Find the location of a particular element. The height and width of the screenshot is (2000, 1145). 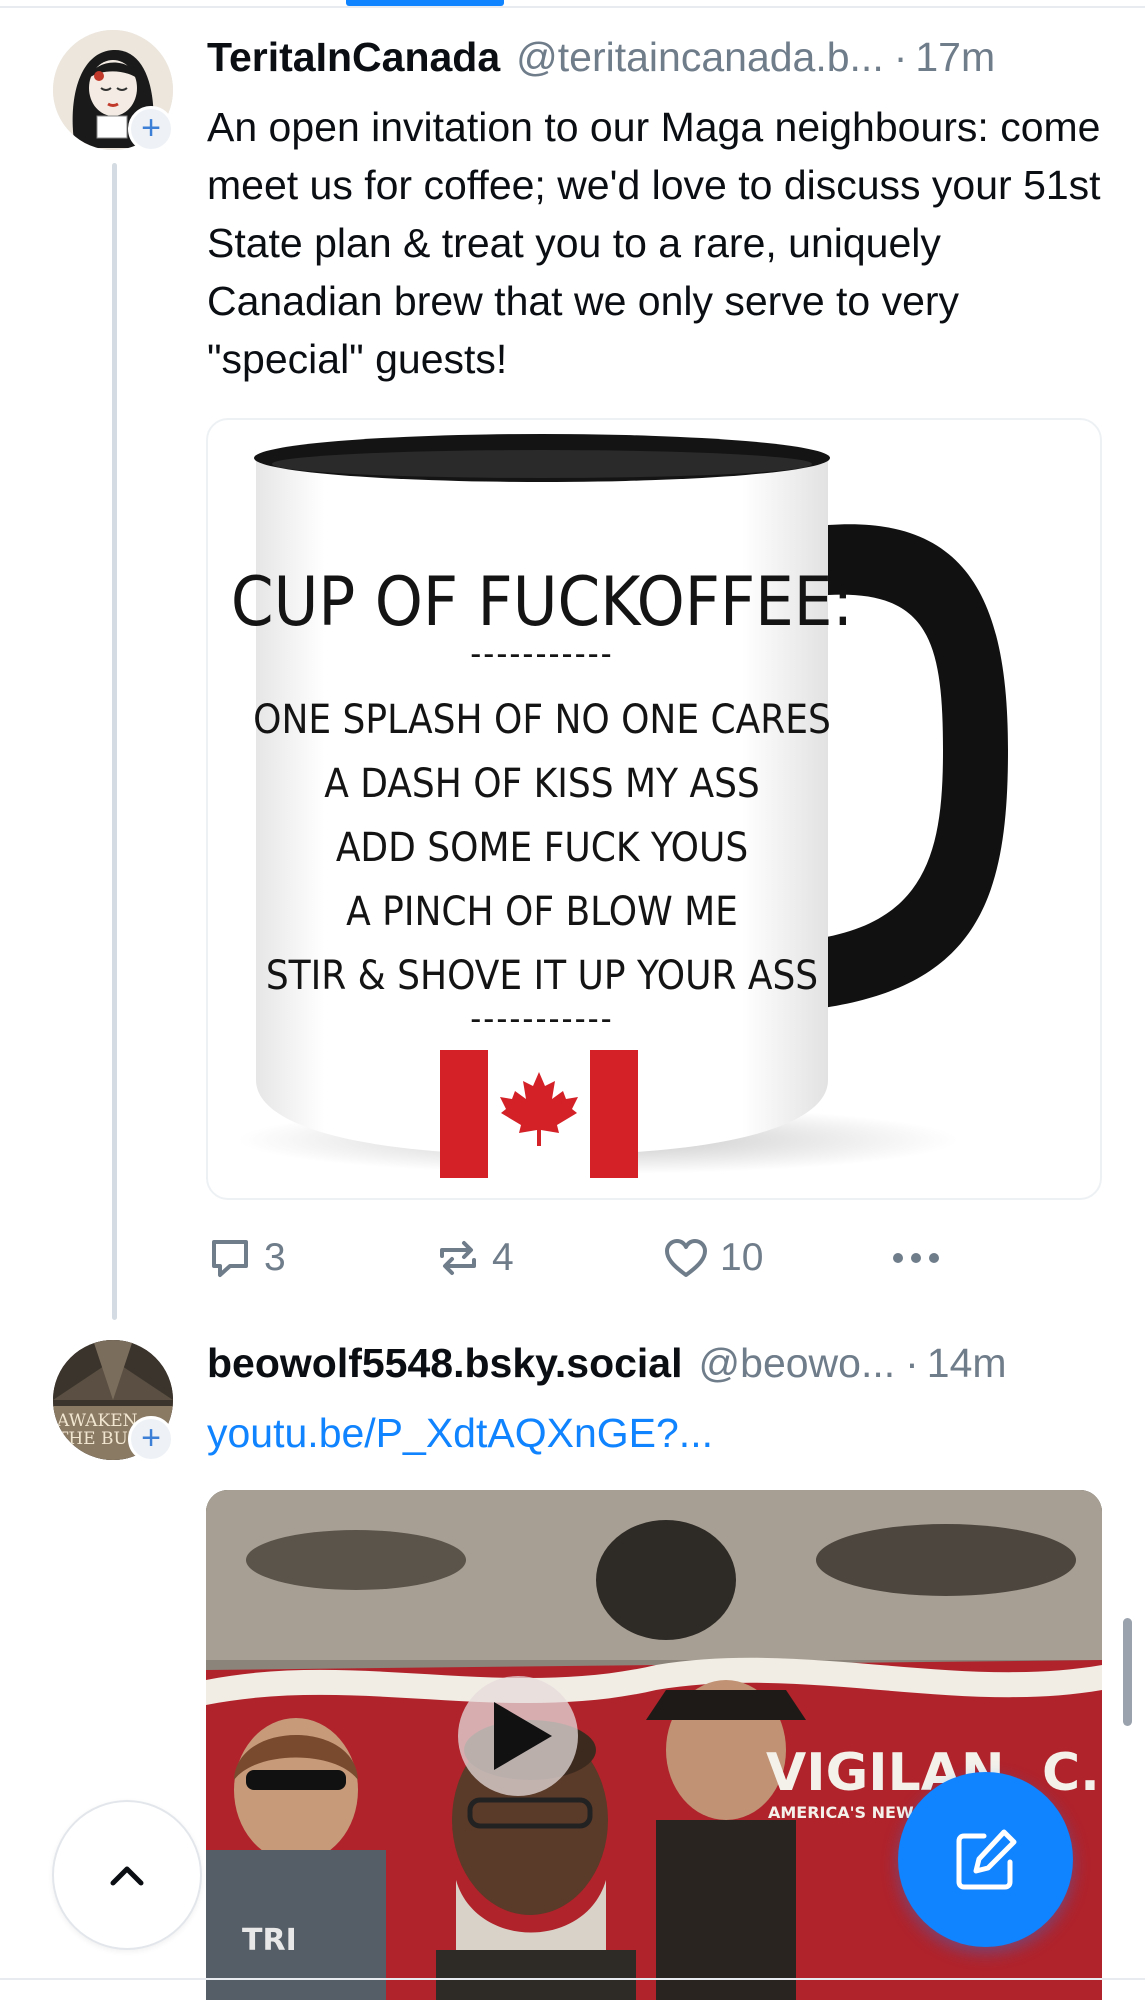

play-button-icon is located at coordinates (518, 1736).